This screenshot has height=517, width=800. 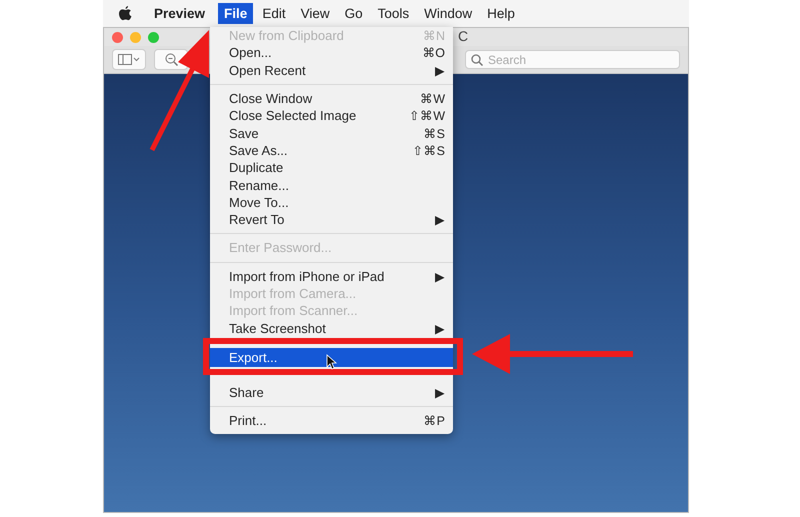 I want to click on menu-title: File, so click(x=236, y=13).